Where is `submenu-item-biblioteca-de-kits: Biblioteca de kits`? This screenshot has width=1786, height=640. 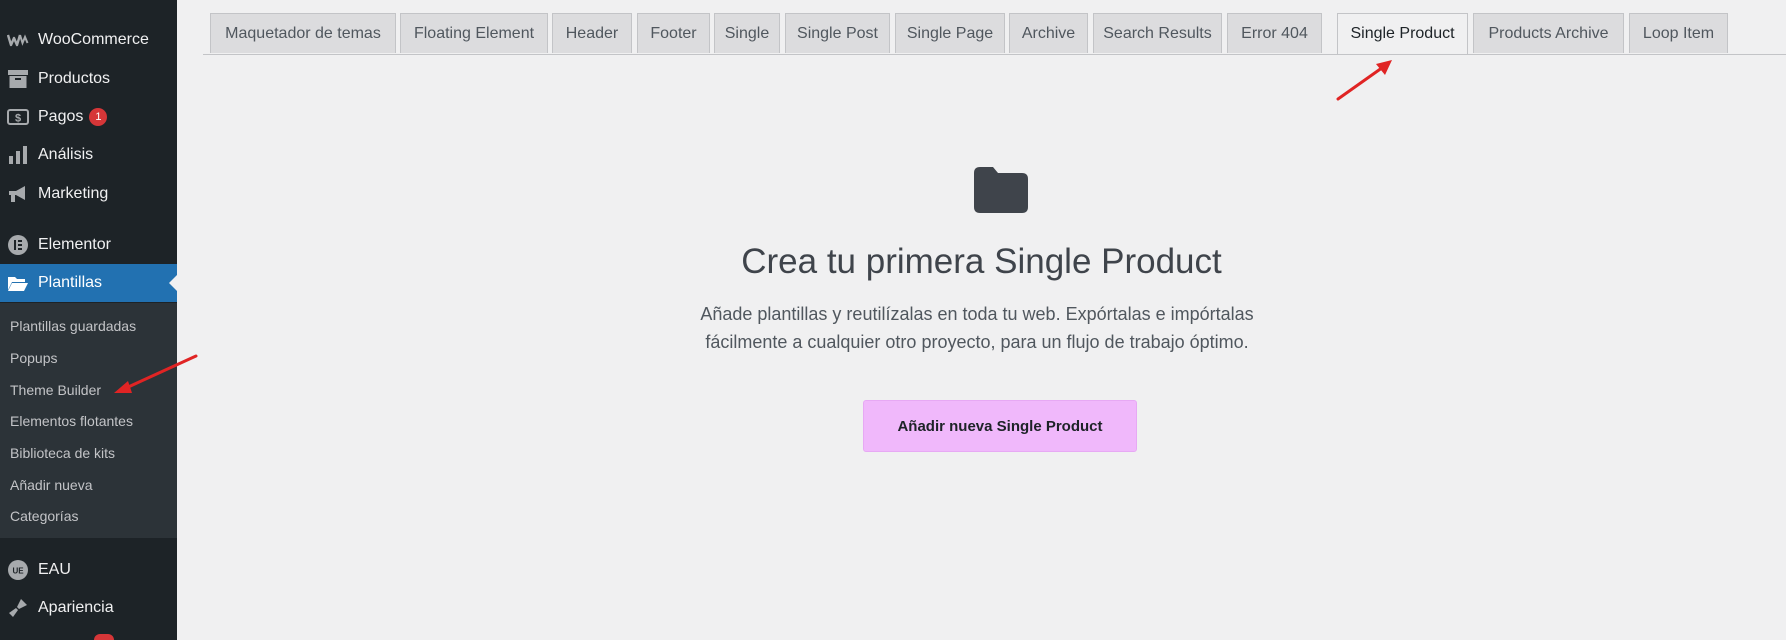 submenu-item-biblioteca-de-kits: Biblioteca de kits is located at coordinates (62, 453).